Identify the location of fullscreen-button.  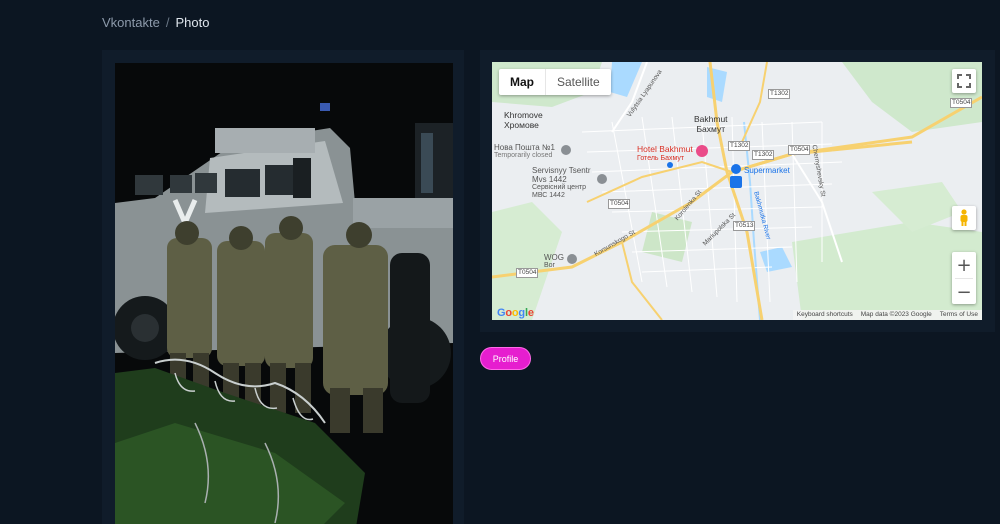
(964, 81).